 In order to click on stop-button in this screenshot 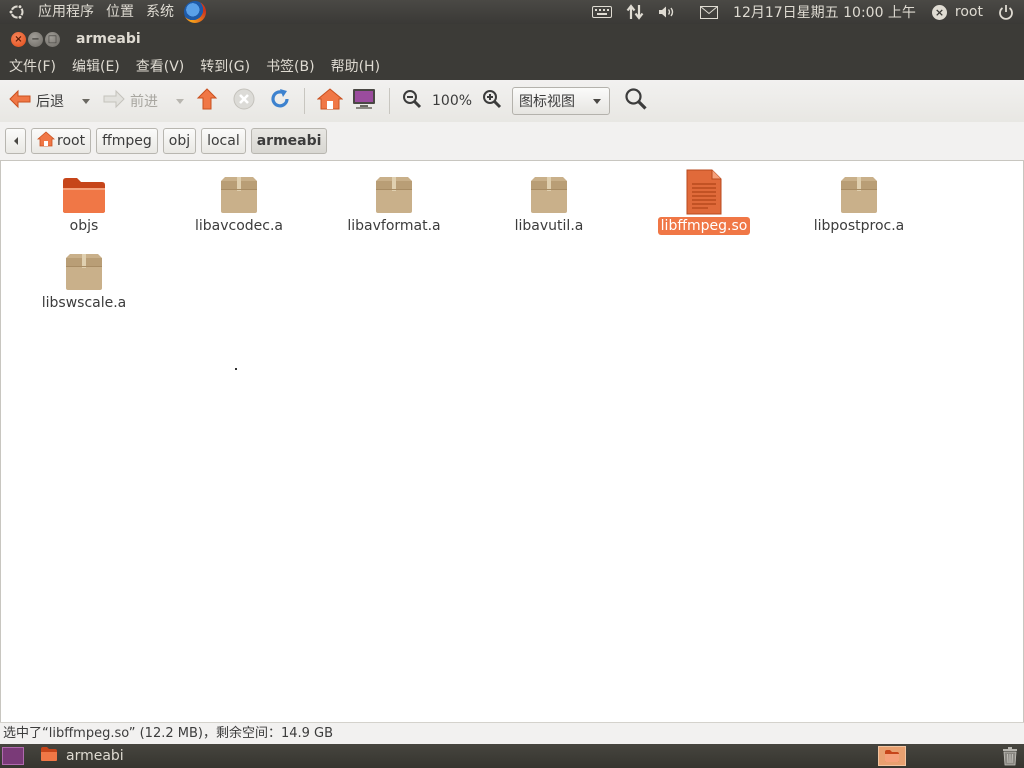, I will do `click(244, 101)`.